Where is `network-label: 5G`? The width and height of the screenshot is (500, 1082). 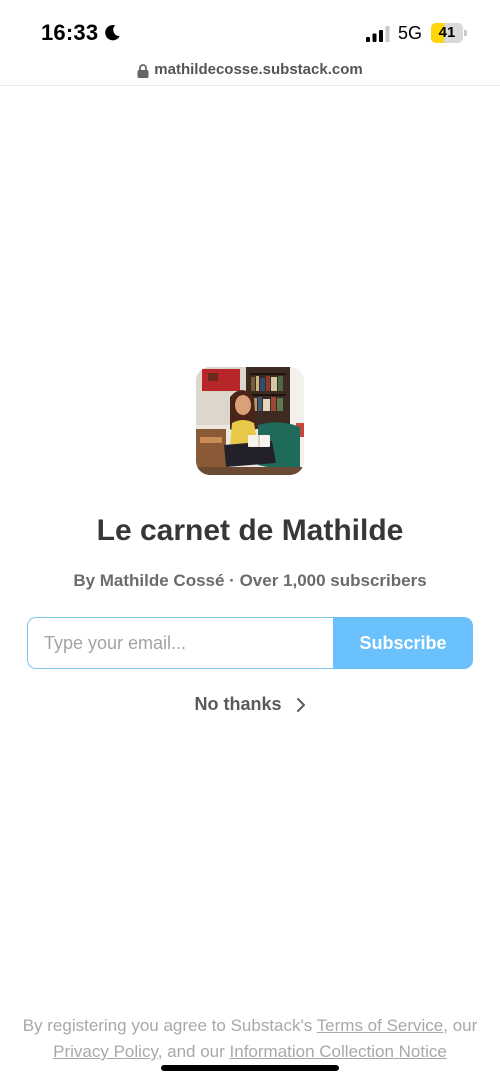
network-label: 5G is located at coordinates (410, 33).